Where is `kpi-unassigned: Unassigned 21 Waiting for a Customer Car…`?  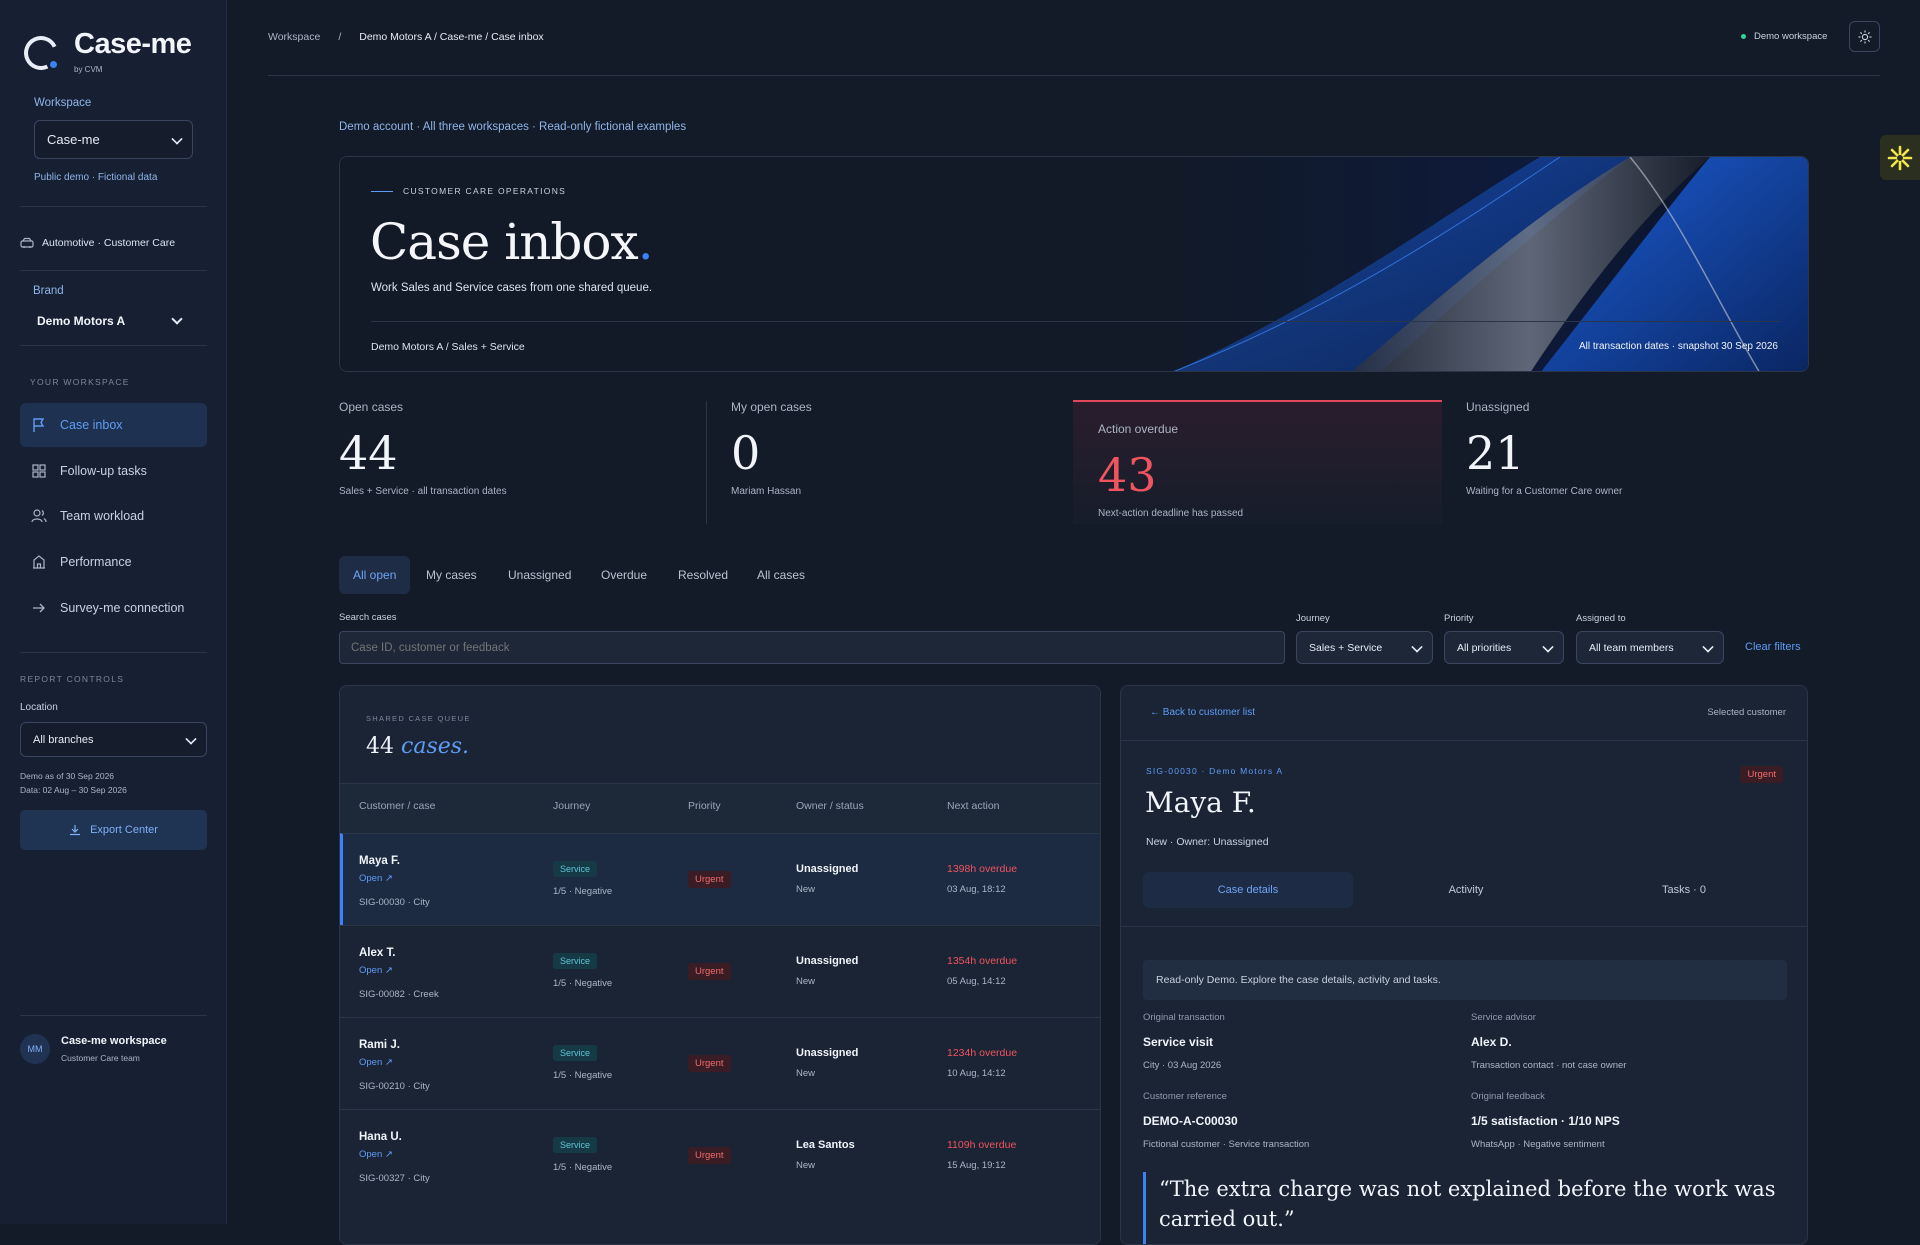
kpi-unassigned: Unassigned 21 Waiting for a Customer Car… is located at coordinates (1636, 462).